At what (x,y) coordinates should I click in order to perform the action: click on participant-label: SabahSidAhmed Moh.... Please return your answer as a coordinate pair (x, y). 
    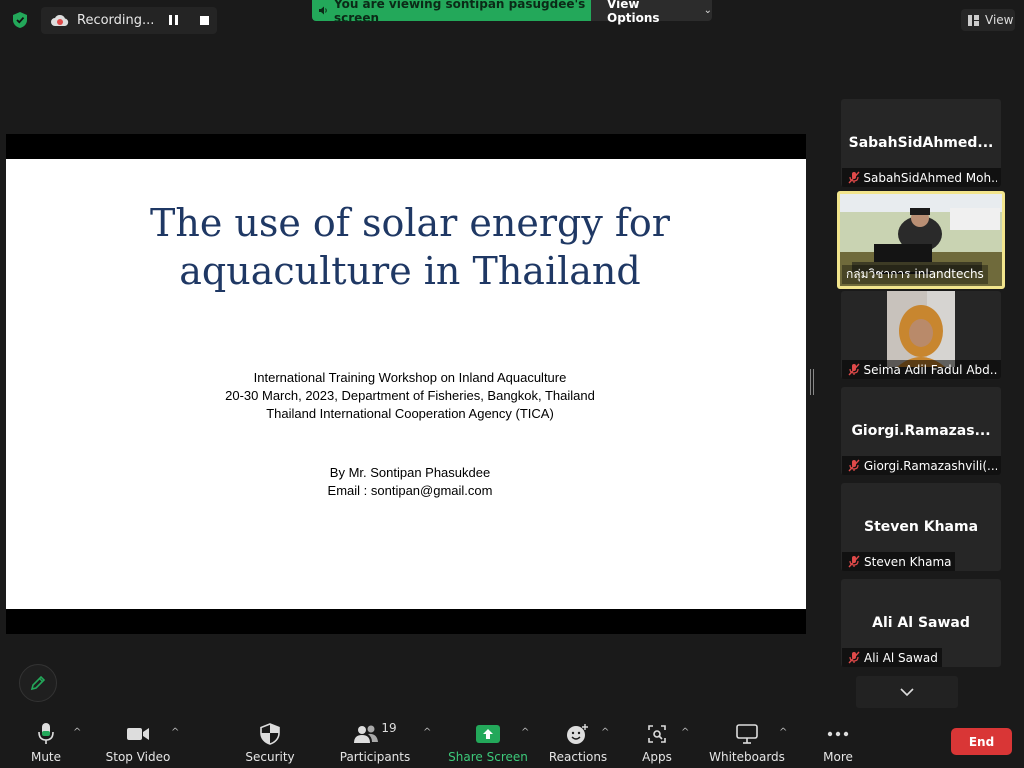
    Looking at the image, I should click on (921, 177).